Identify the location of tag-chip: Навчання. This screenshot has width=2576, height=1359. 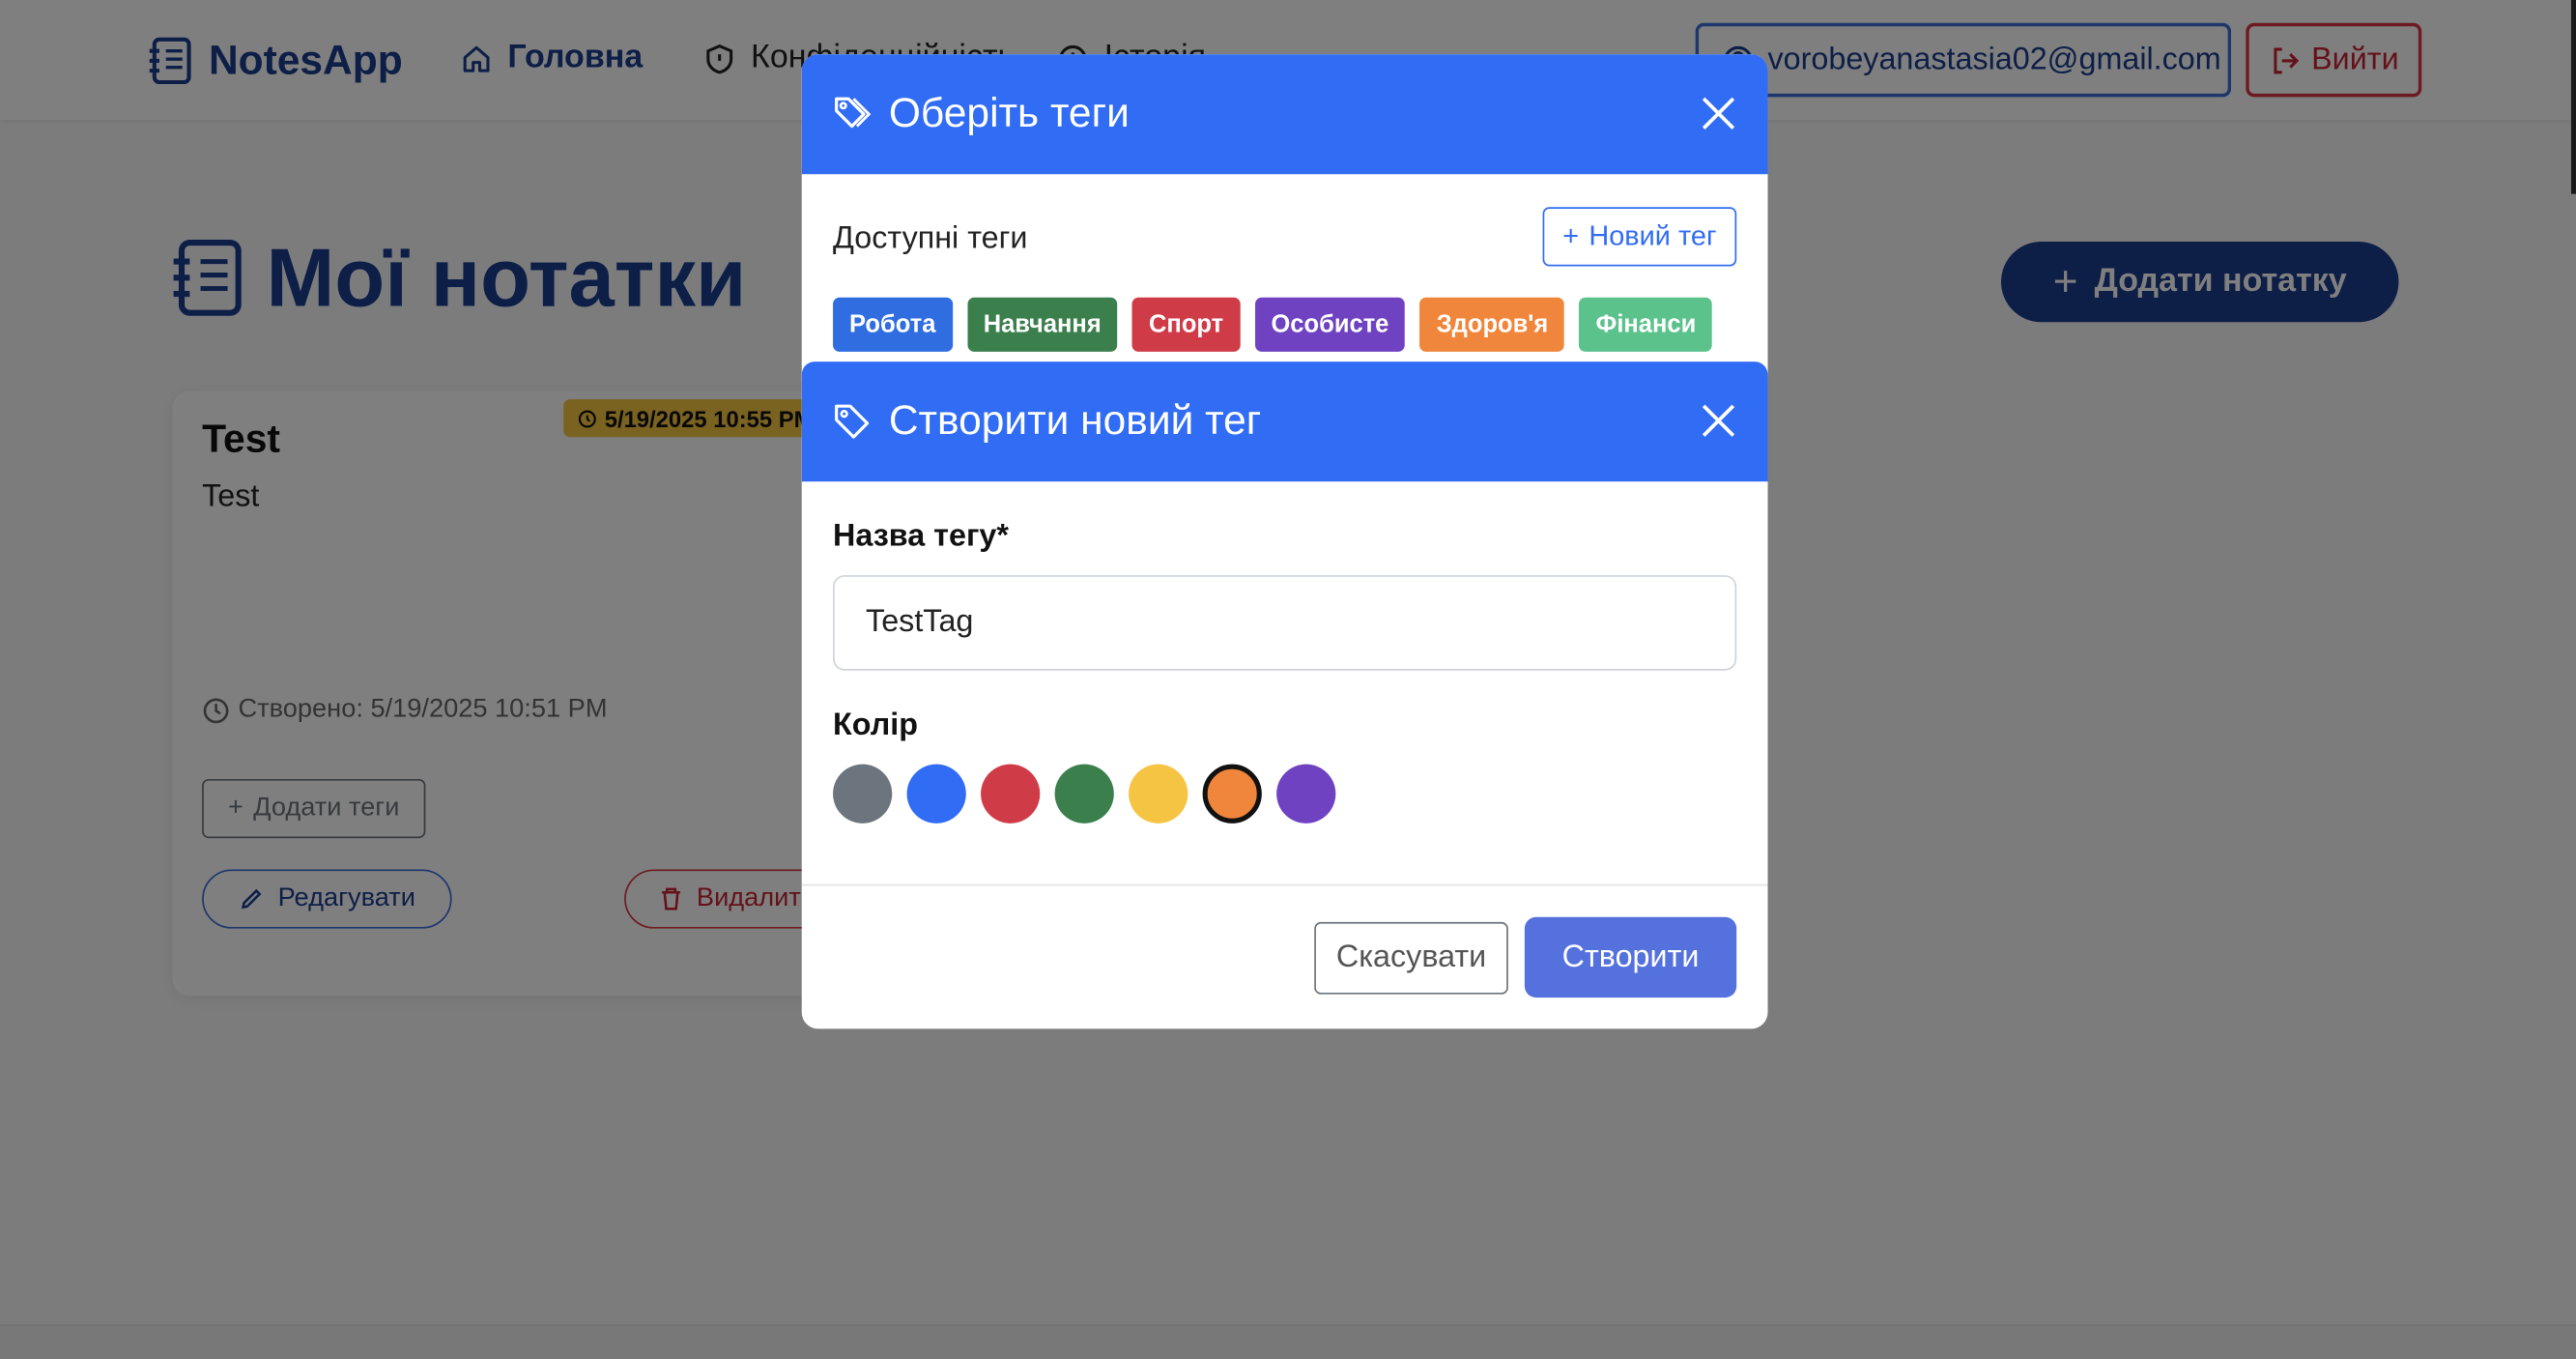
(1042, 324).